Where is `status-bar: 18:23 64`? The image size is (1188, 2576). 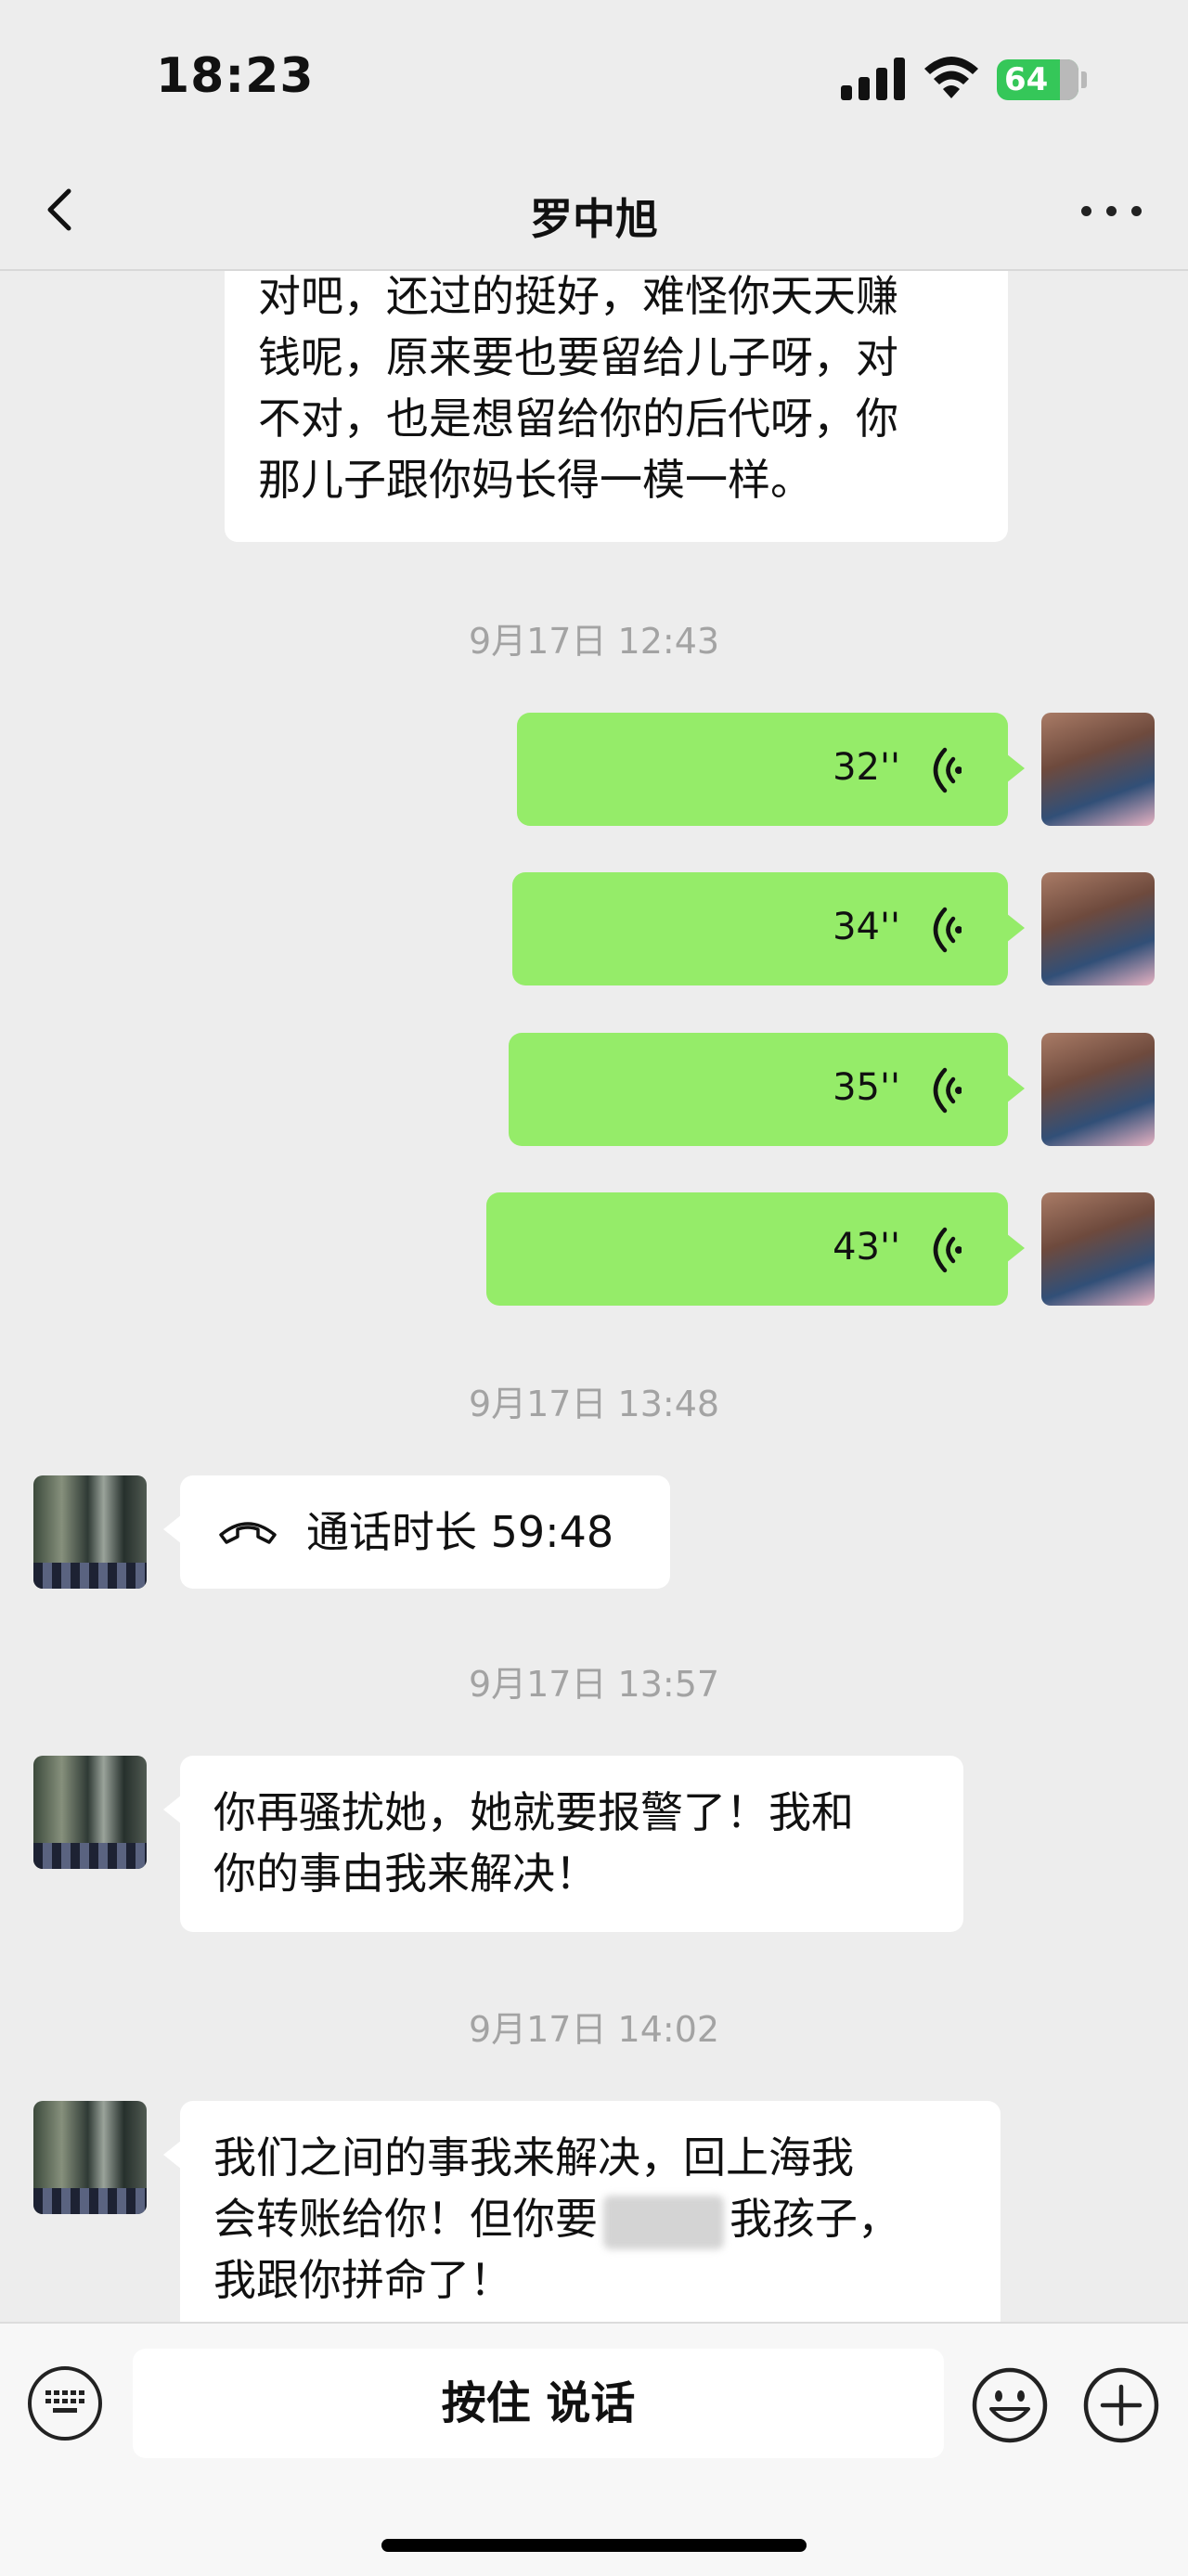 status-bar: 18:23 64 is located at coordinates (594, 74).